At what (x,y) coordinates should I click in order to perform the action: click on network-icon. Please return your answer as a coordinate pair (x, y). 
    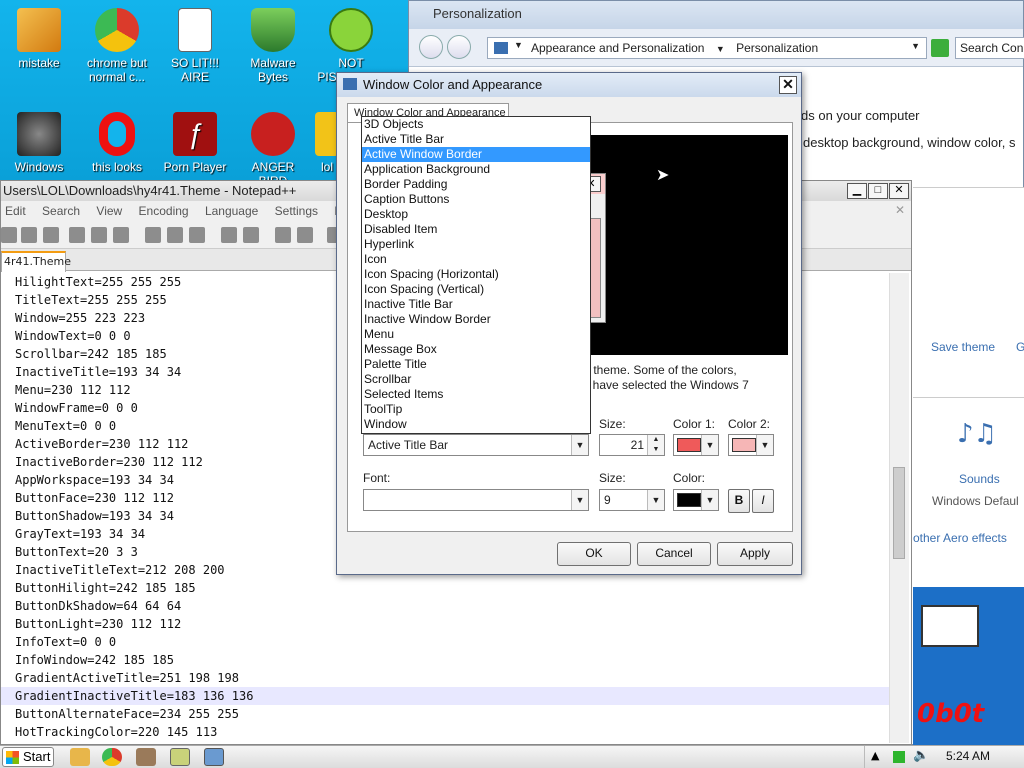
    Looking at the image, I should click on (899, 757).